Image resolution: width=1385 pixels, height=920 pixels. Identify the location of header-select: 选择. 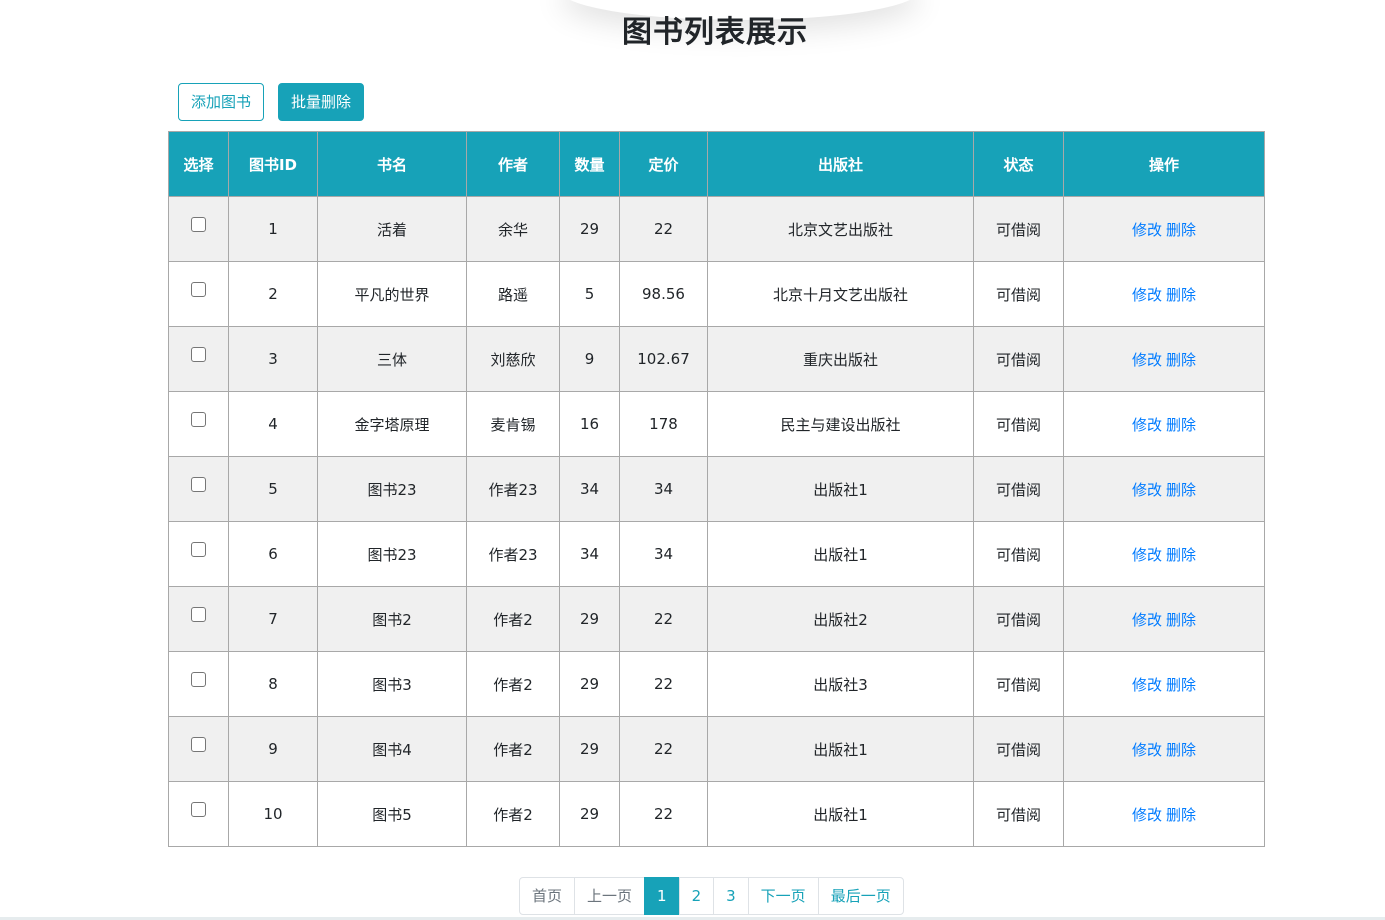
(198, 164).